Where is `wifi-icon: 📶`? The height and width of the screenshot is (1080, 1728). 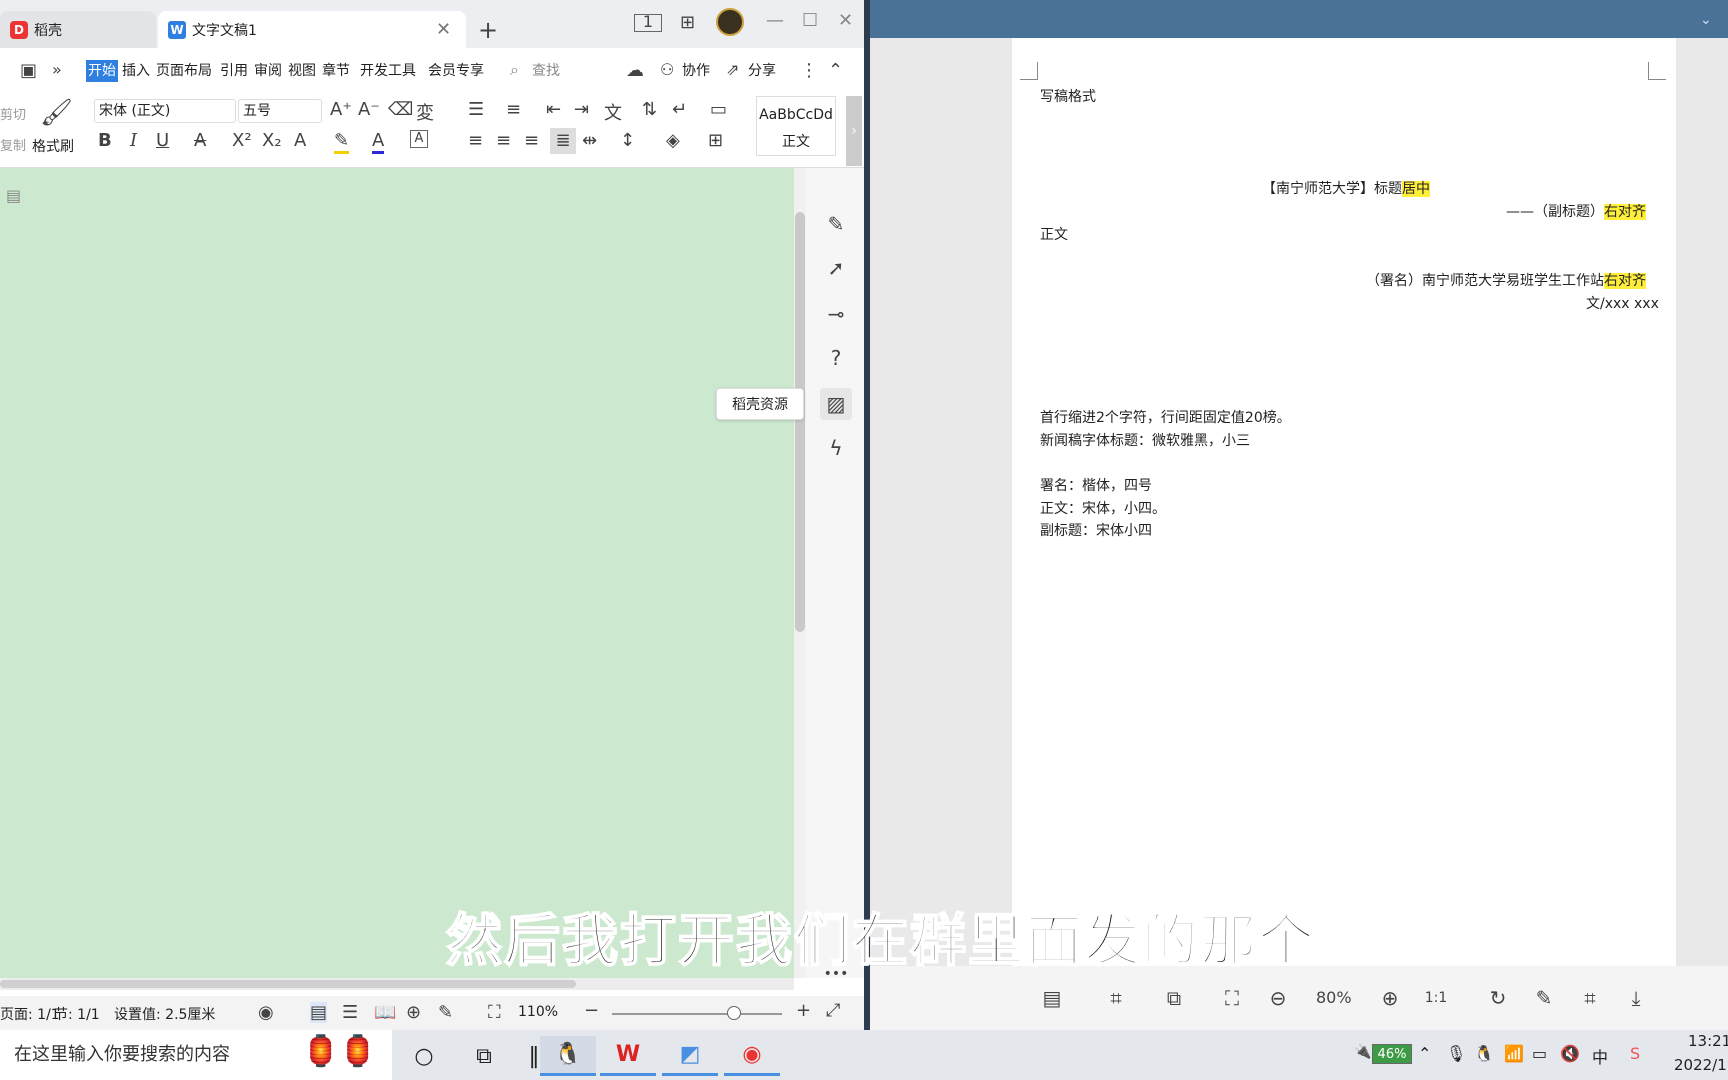
wifi-icon: 📶 is located at coordinates (1514, 1053).